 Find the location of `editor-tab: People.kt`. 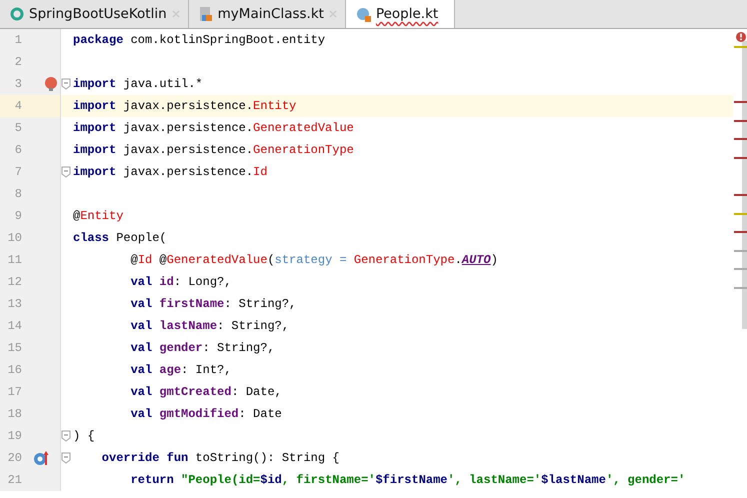

editor-tab: People.kt is located at coordinates (401, 14).